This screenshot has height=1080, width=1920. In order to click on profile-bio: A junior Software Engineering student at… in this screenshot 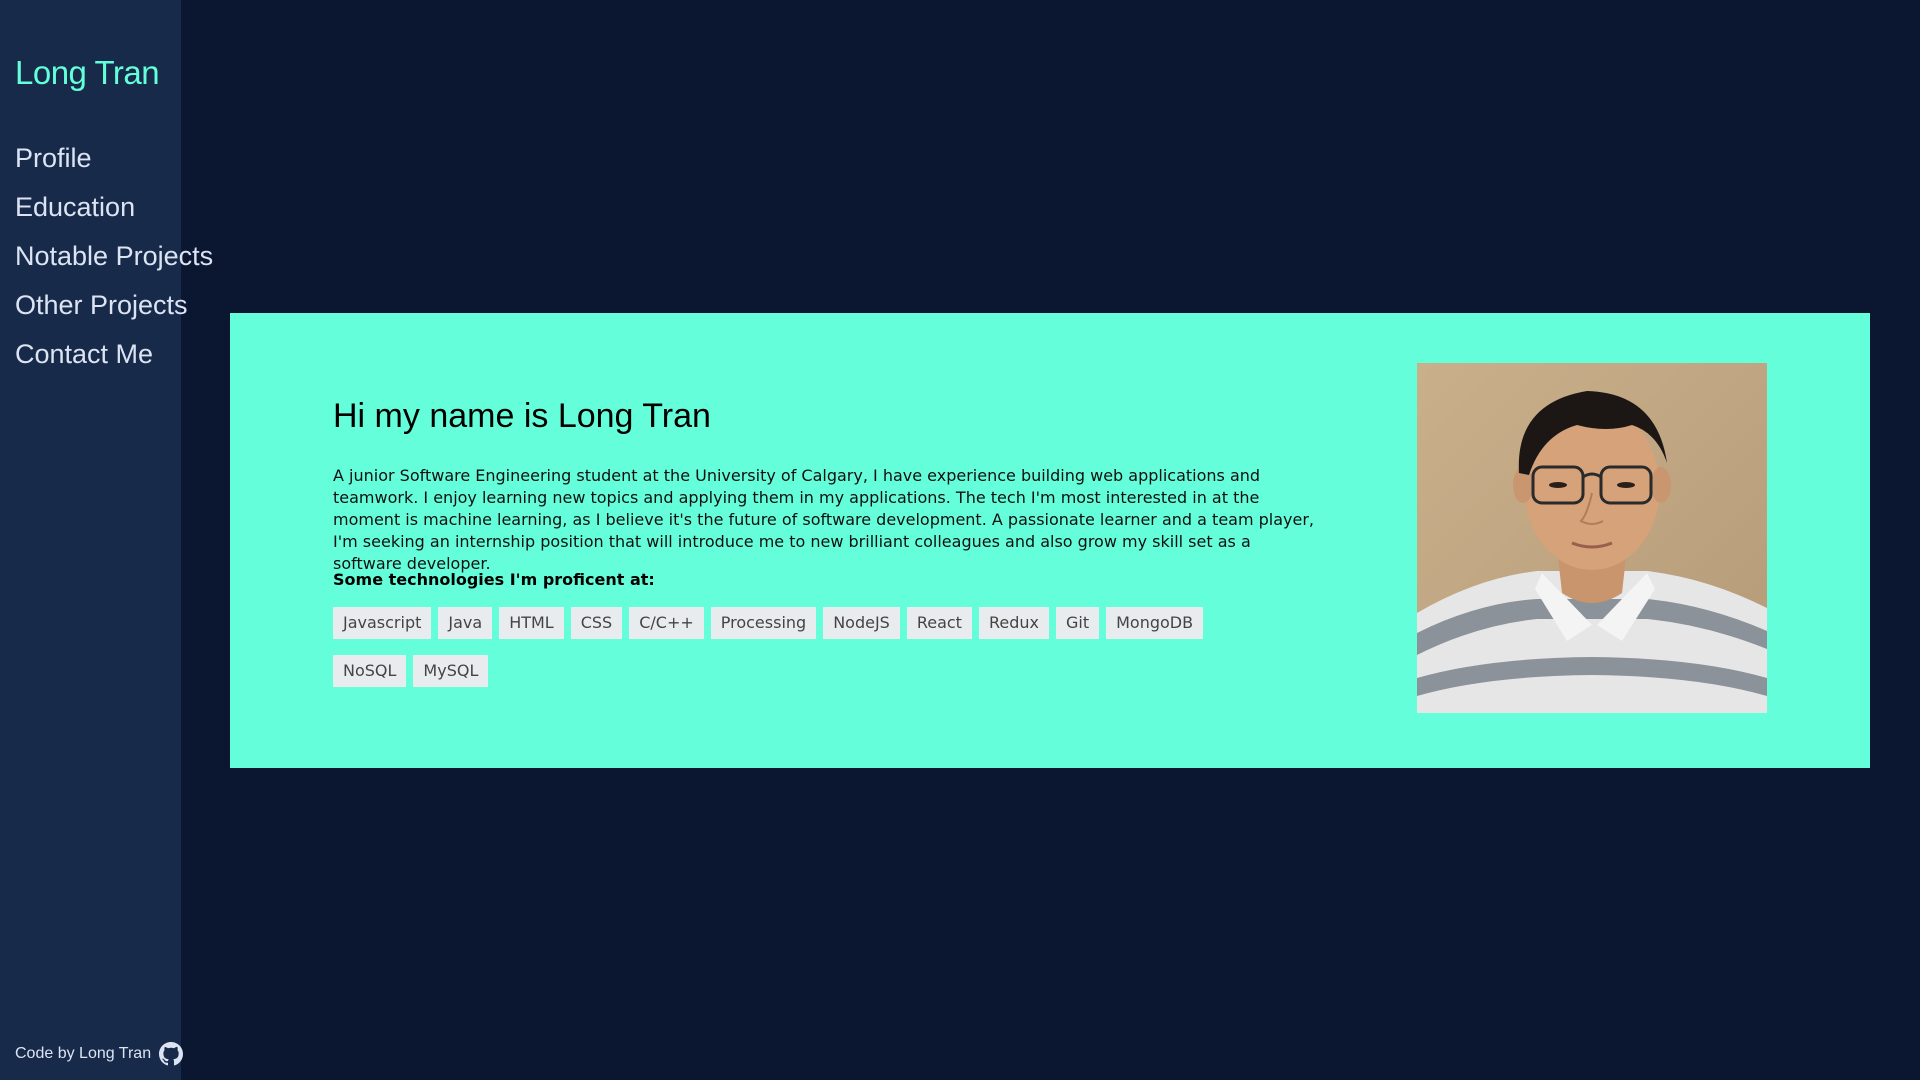, I will do `click(824, 519)`.